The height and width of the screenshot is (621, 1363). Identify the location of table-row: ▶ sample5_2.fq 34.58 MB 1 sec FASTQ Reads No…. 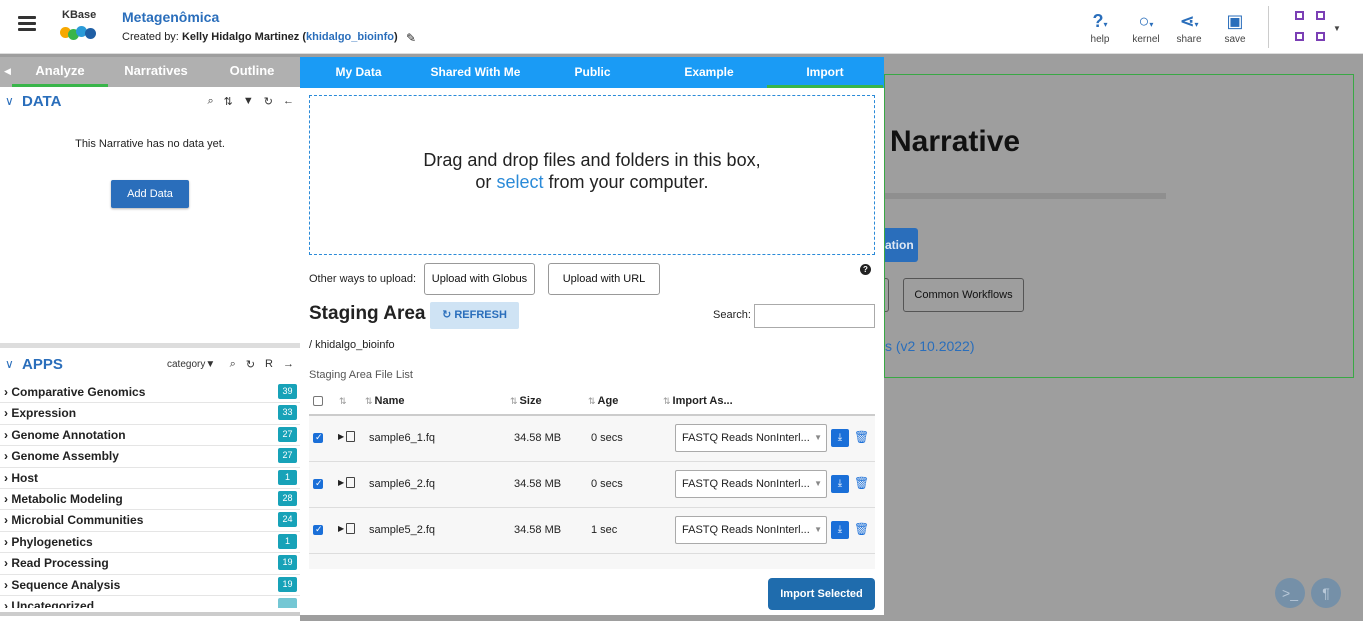
(592, 531).